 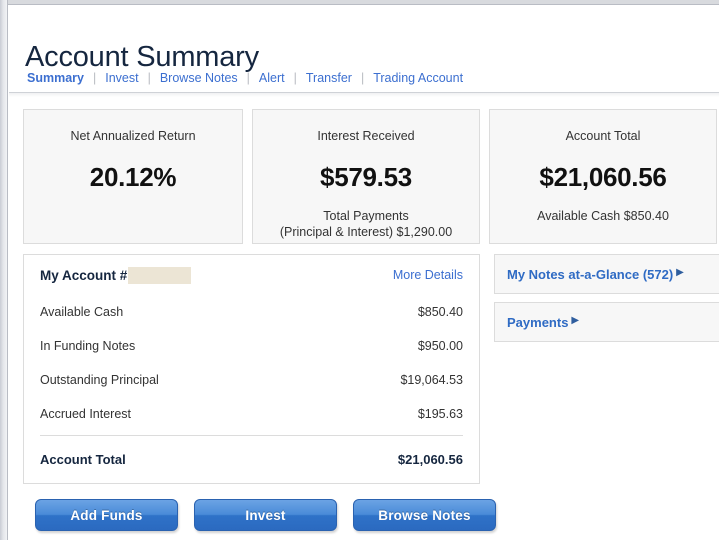 I want to click on more-details-link: More Details, so click(x=428, y=275).